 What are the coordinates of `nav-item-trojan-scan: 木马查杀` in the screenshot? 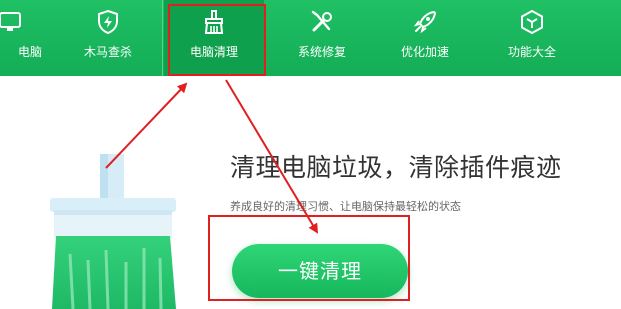 It's located at (108, 38).